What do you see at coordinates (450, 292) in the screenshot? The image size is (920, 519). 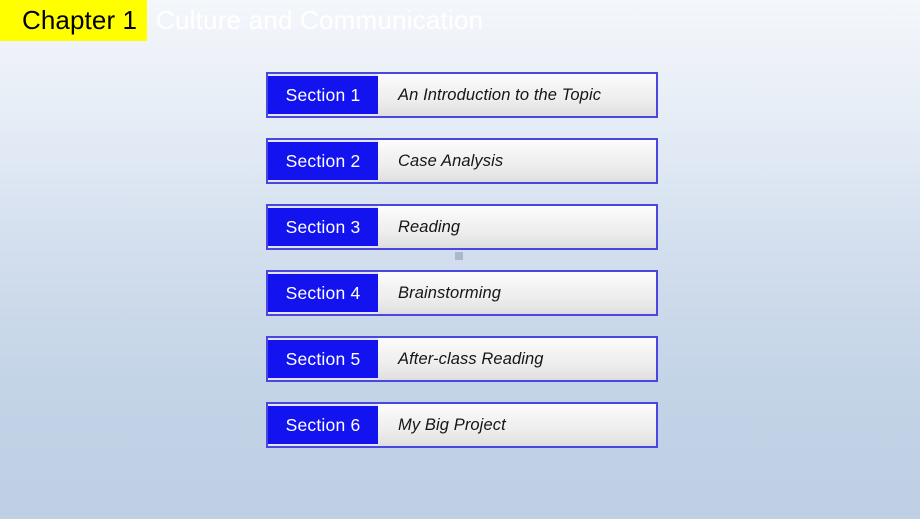 I see `section-title: Brainstorming` at bounding box center [450, 292].